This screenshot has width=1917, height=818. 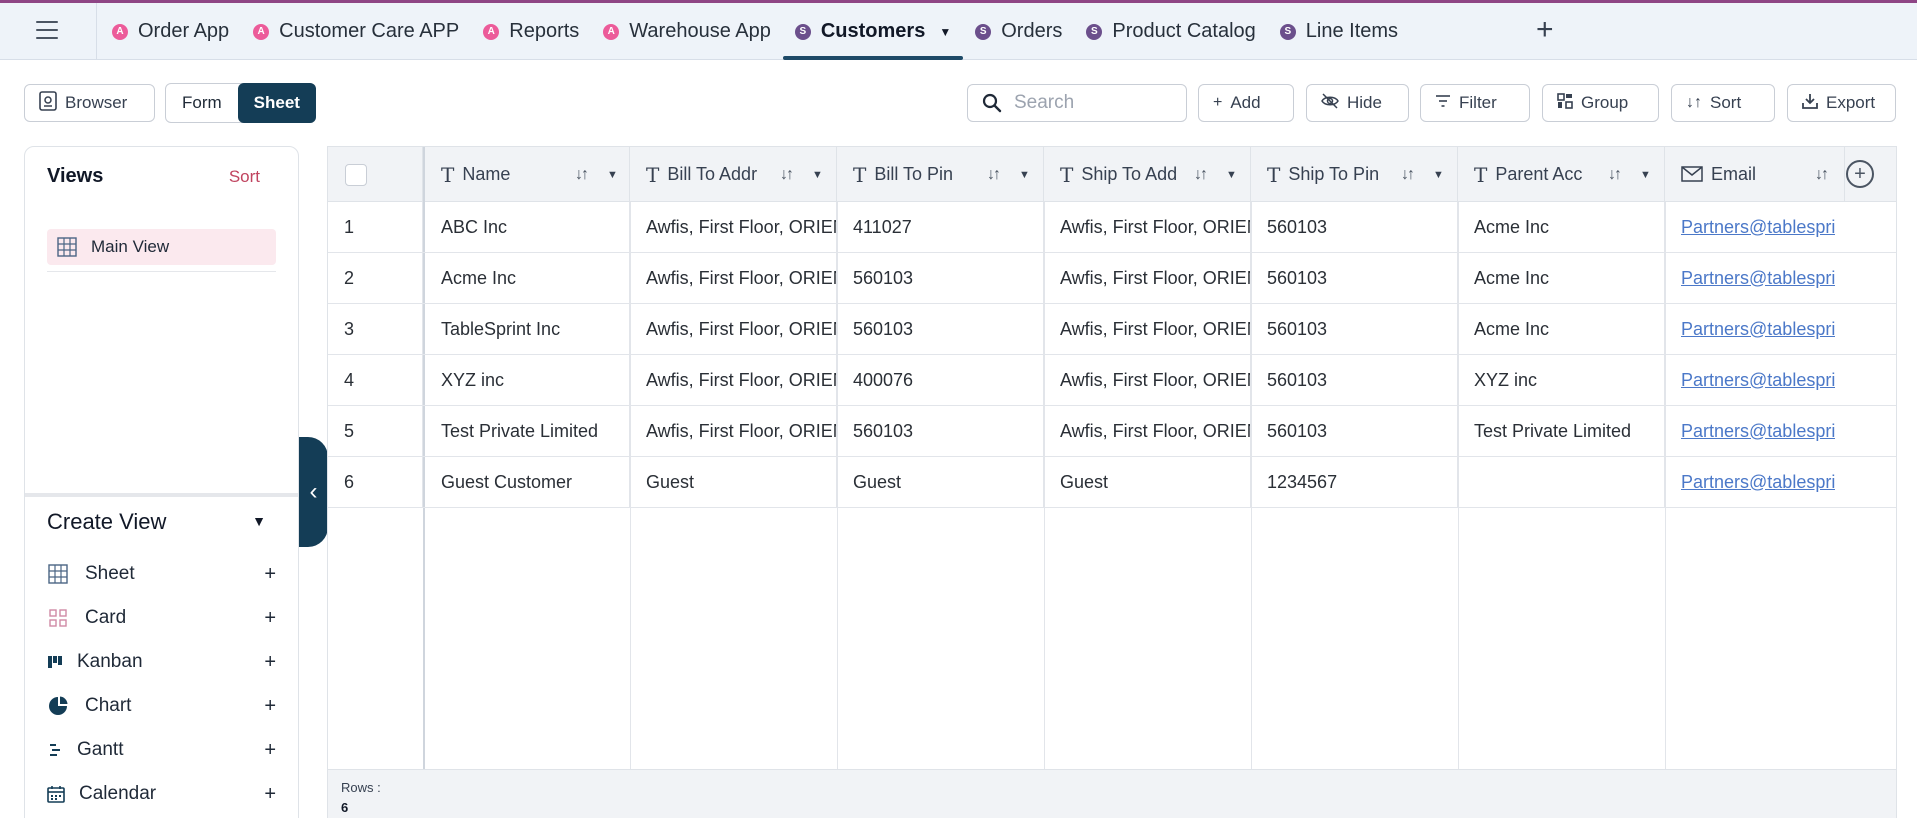 I want to click on cell-ship-to-address: Guest, so click(x=1147, y=482).